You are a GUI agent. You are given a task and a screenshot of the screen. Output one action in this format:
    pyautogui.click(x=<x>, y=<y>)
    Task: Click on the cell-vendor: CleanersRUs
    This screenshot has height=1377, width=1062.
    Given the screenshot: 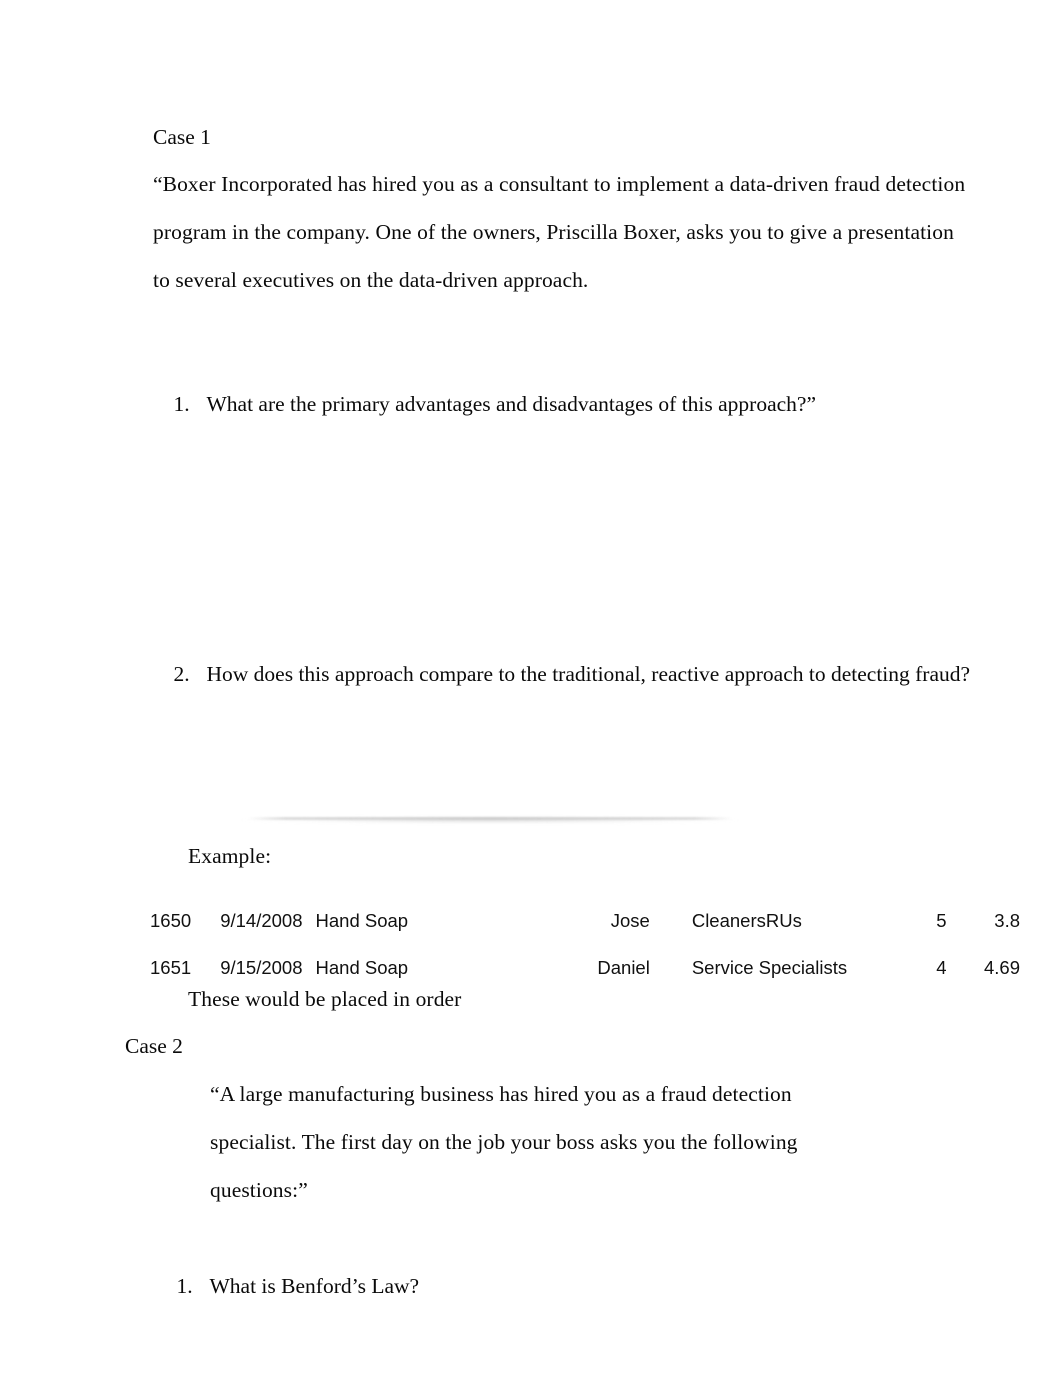 What is the action you would take?
    pyautogui.click(x=746, y=920)
    